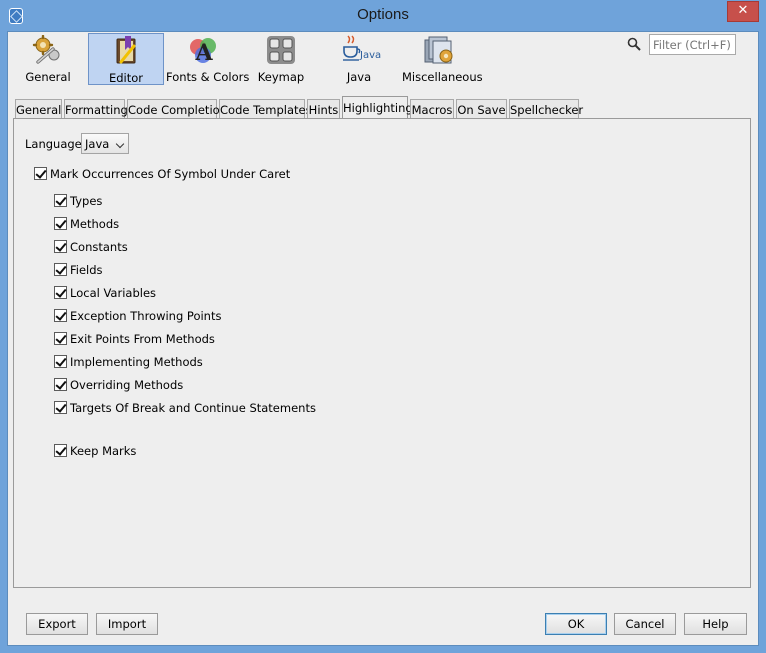  I want to click on close-icon: ✕, so click(743, 10).